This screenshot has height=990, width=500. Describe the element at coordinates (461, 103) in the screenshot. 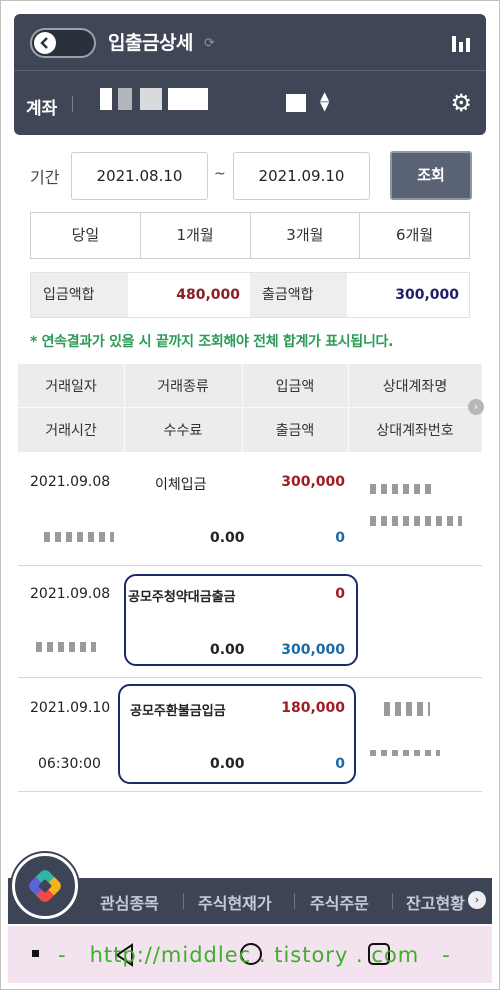

I see `gear-icon: ⚙` at that location.